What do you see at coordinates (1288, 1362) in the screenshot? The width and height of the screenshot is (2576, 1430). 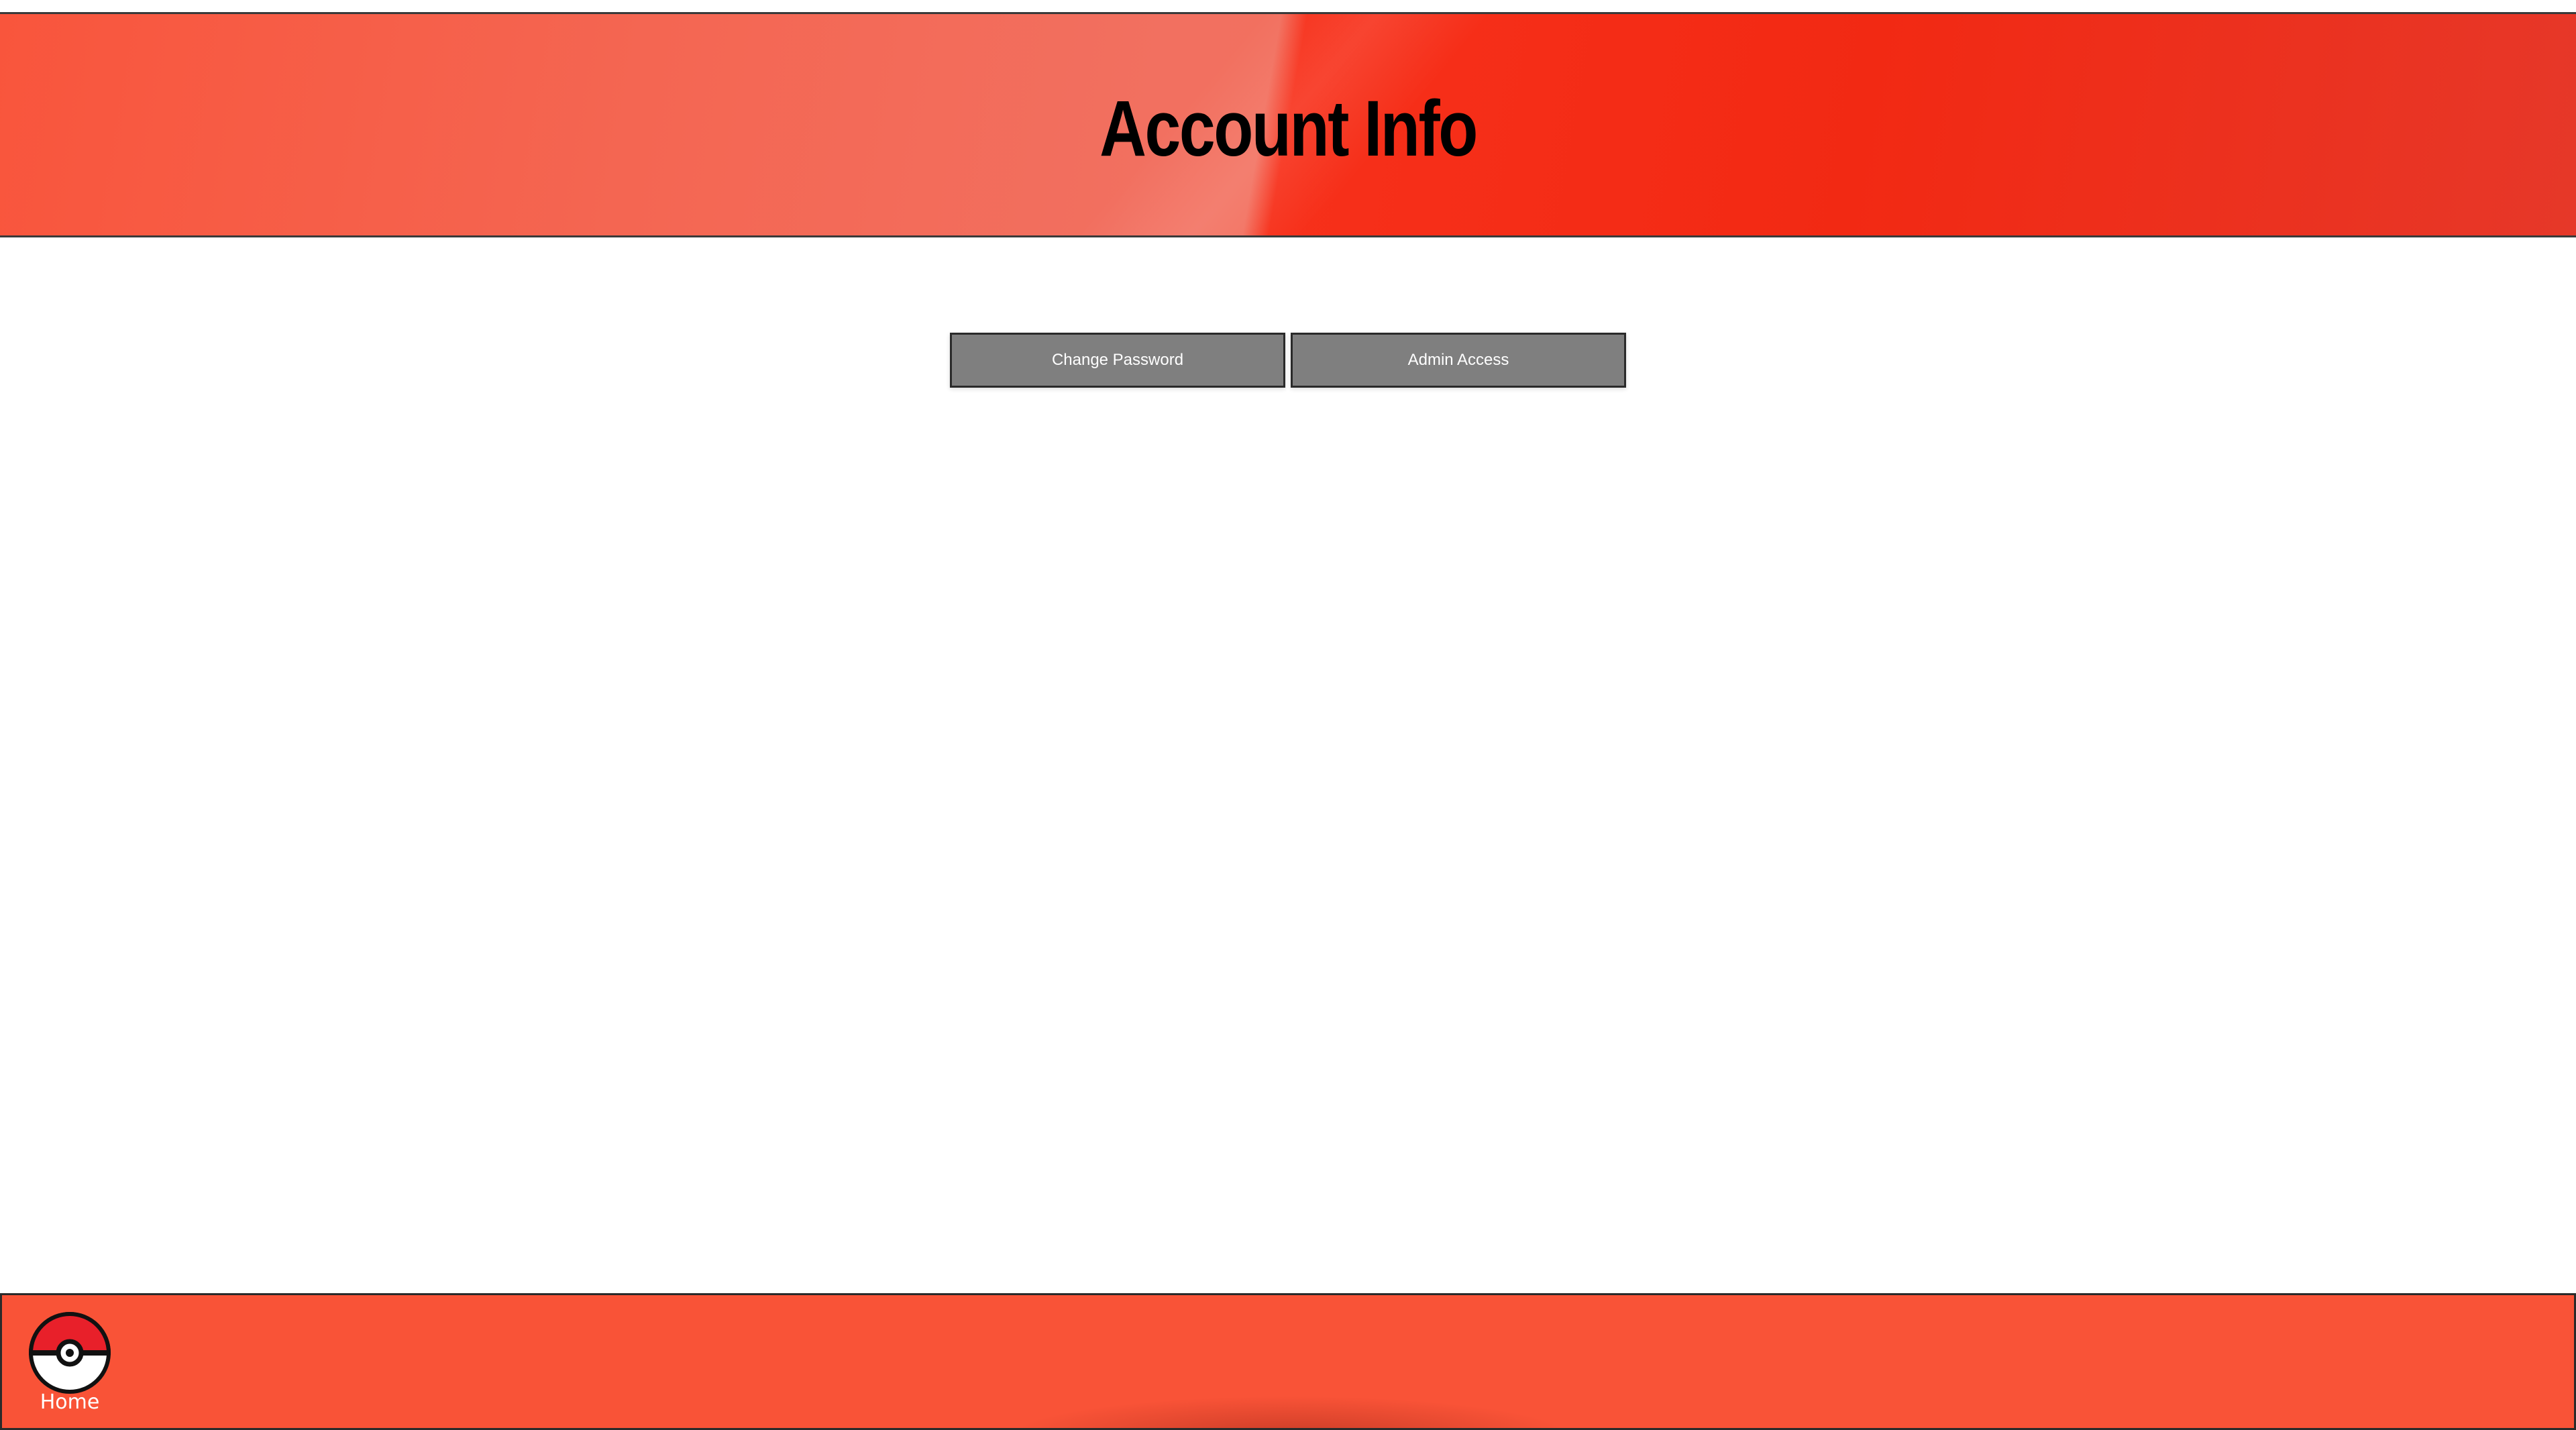 I see `page-footer: Home` at bounding box center [1288, 1362].